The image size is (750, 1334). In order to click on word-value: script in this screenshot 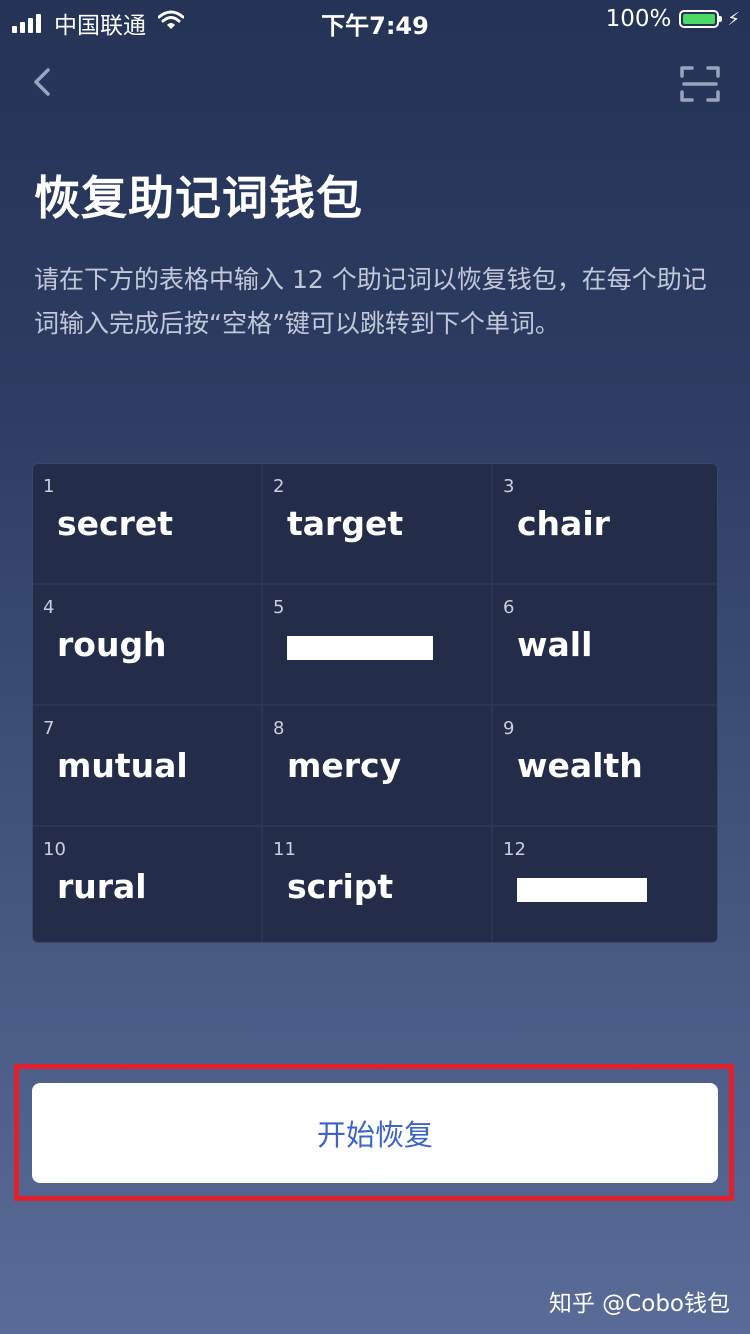, I will do `click(340, 886)`.